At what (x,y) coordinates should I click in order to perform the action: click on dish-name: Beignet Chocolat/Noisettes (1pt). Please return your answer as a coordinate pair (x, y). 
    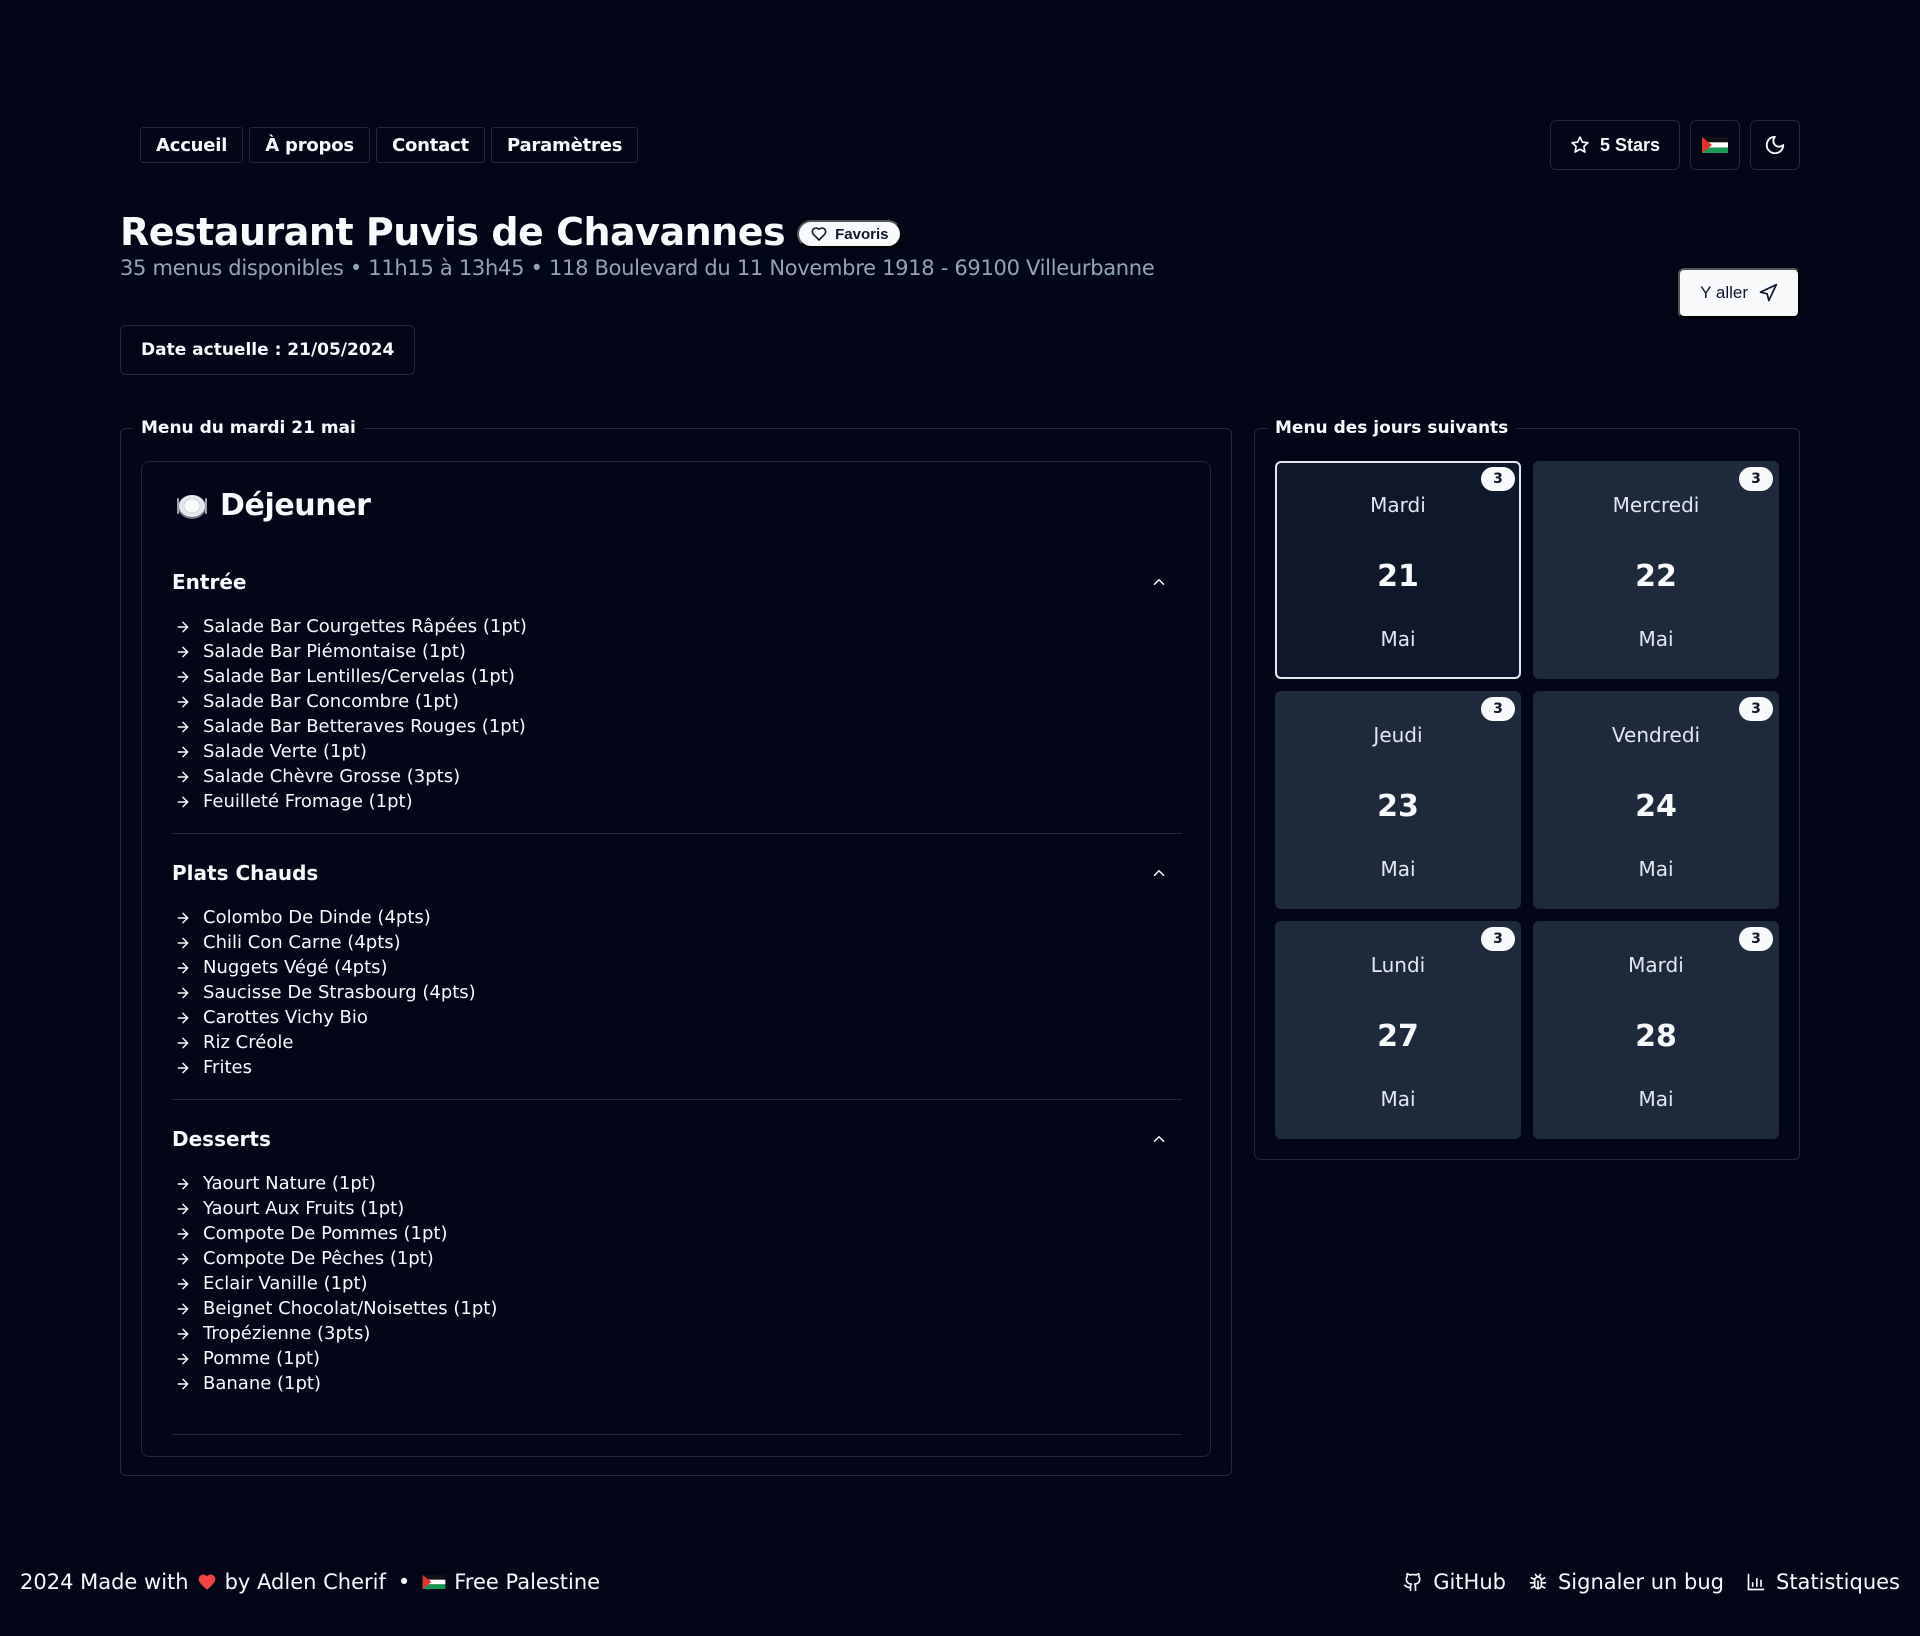
    Looking at the image, I should click on (350, 1308).